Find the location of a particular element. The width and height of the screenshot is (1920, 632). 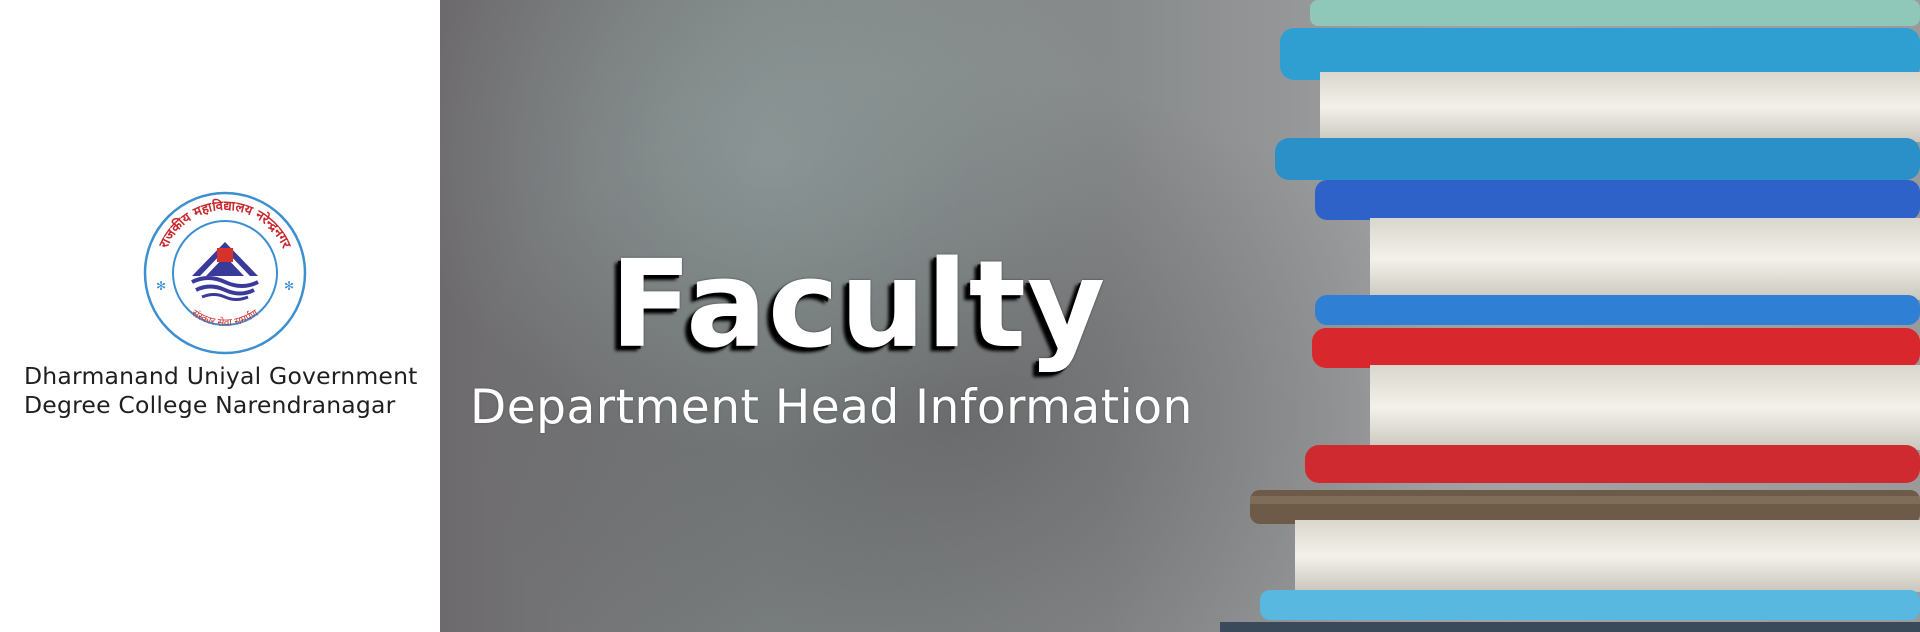

seal-star-right-icon: ✻ is located at coordinates (289, 286).